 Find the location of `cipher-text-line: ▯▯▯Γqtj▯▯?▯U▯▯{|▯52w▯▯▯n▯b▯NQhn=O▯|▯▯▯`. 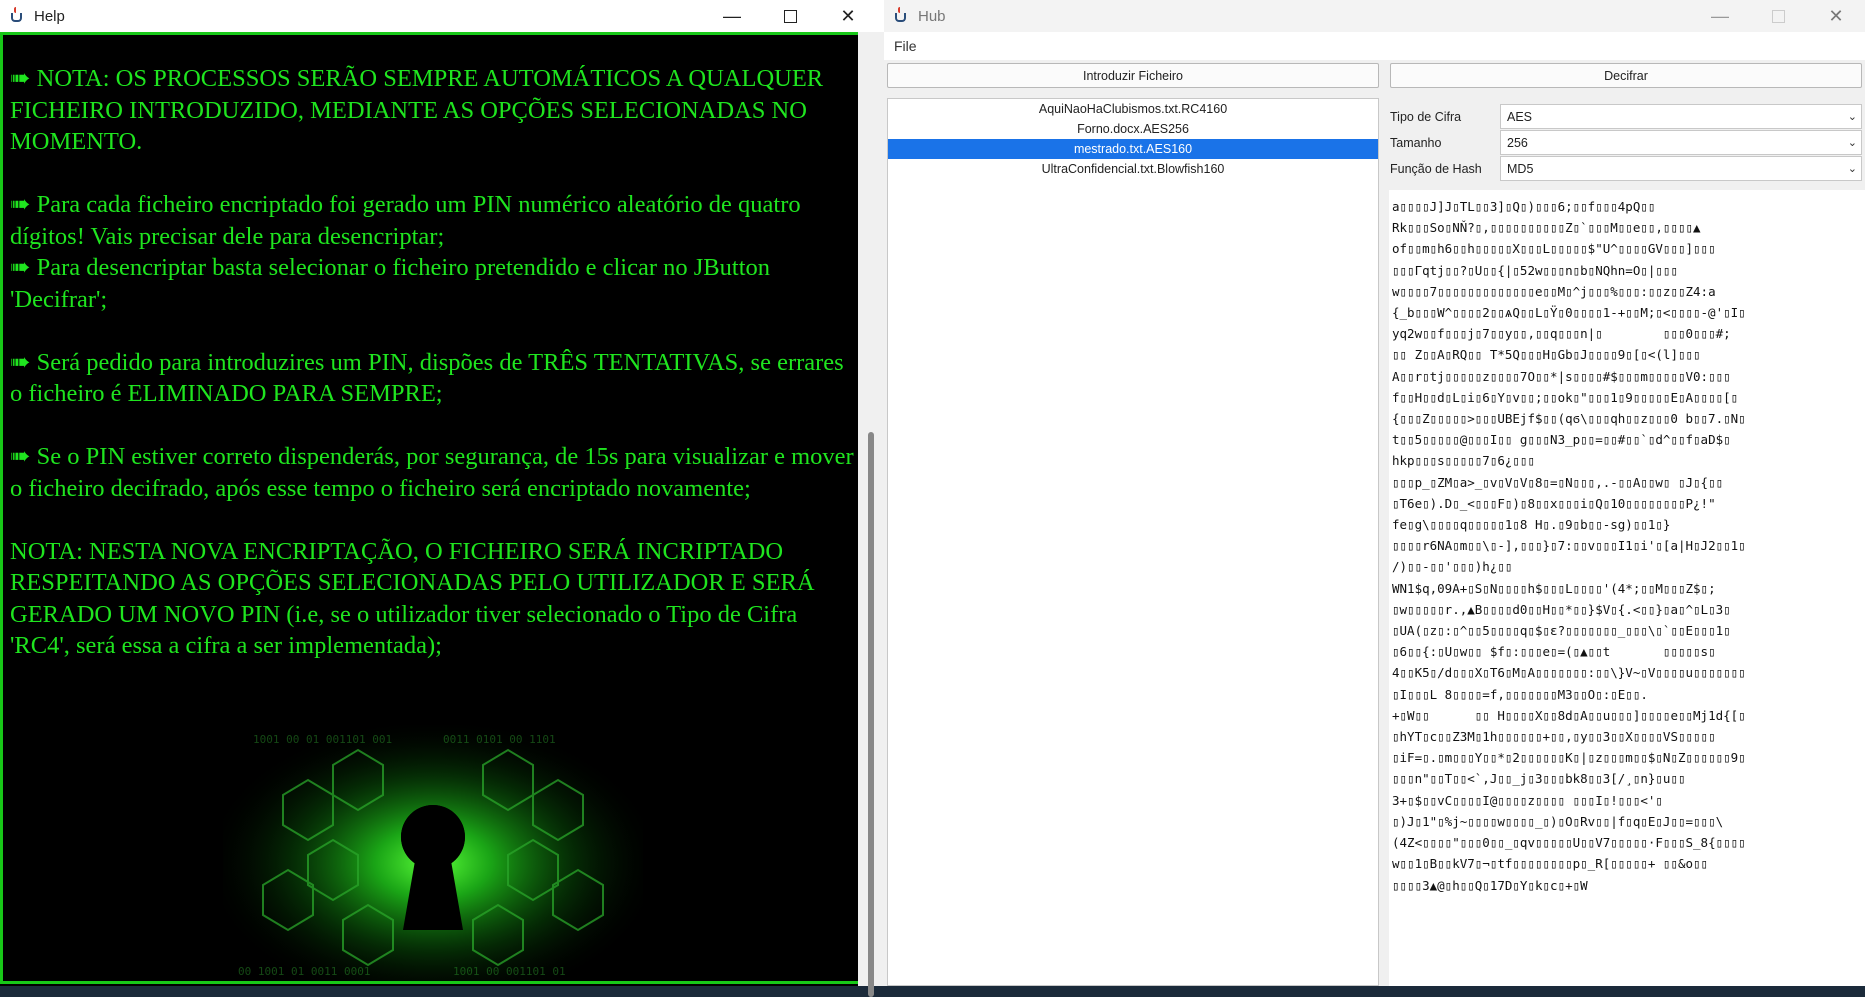

cipher-text-line: ▯▯▯Γqtj▯▯?▯U▯▯{|▯52w▯▯▯n▯b▯NQhn=O▯|▯▯▯ is located at coordinates (1535, 270).